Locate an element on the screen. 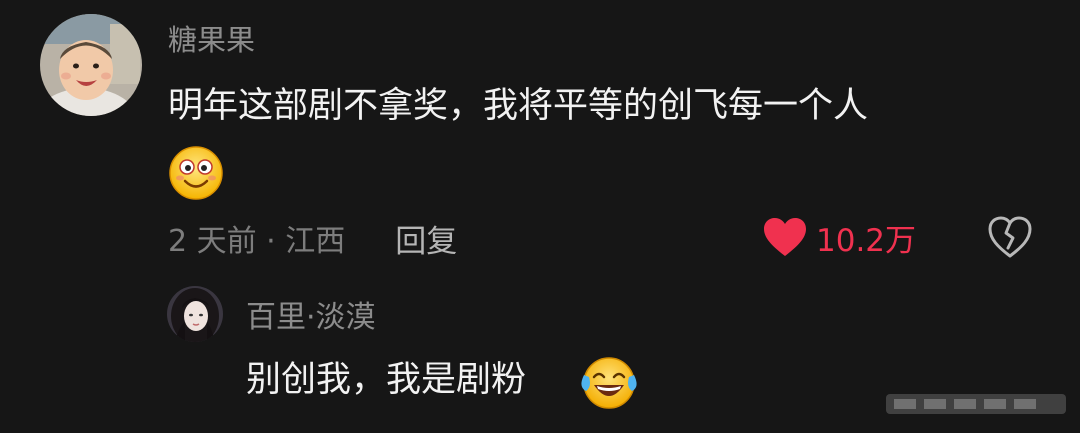  heart-icon is located at coordinates (785, 237).